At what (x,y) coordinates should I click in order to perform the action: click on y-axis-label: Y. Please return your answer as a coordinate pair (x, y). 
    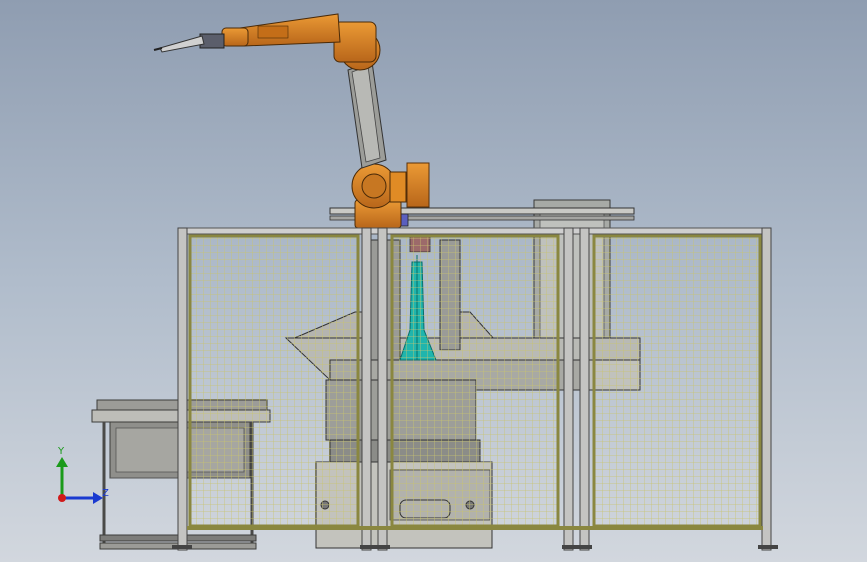
    Looking at the image, I should click on (61, 451).